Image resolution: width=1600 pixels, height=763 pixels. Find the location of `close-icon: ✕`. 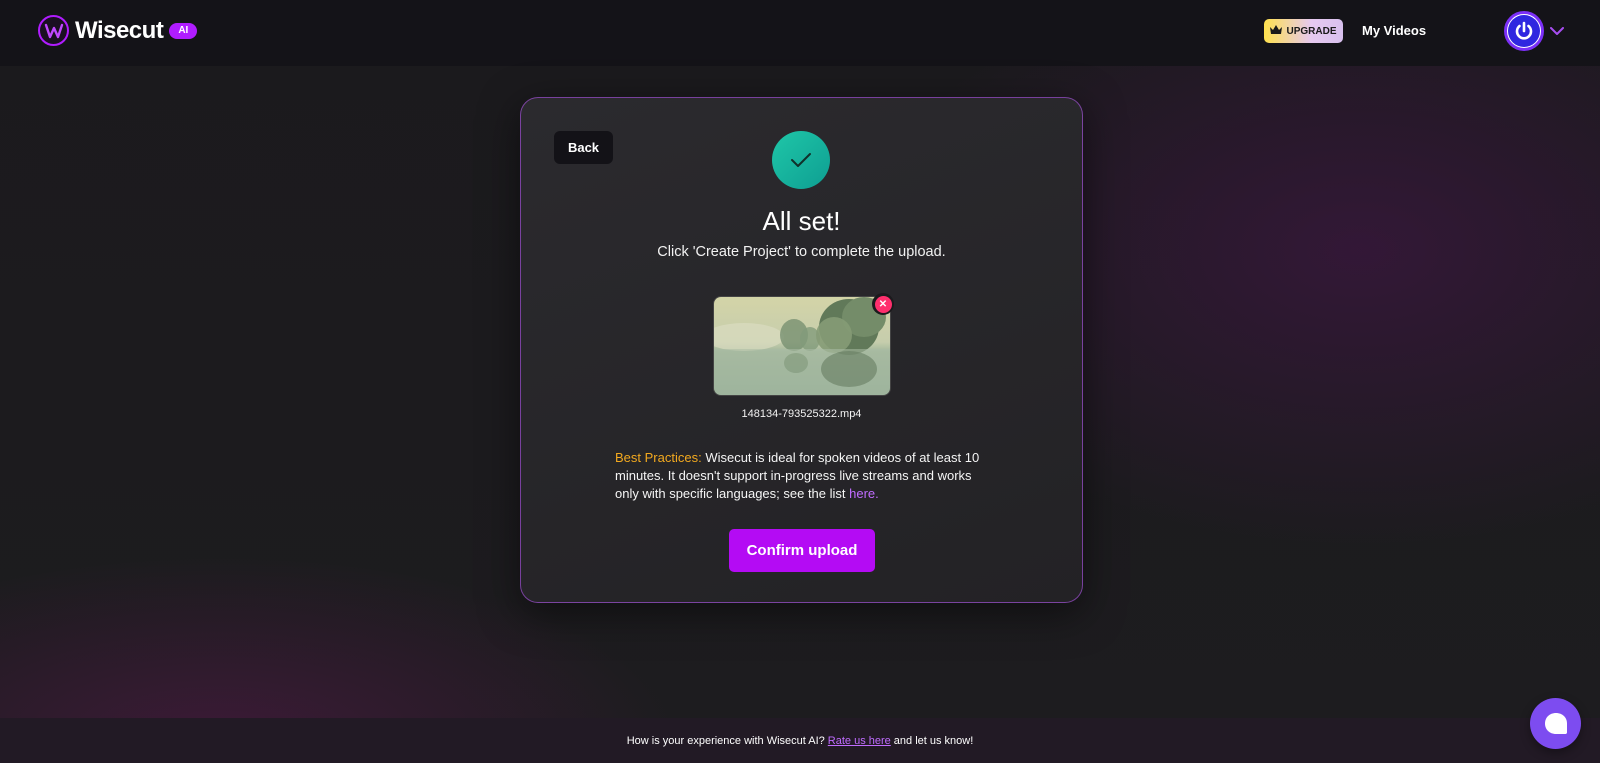

close-icon: ✕ is located at coordinates (883, 304).